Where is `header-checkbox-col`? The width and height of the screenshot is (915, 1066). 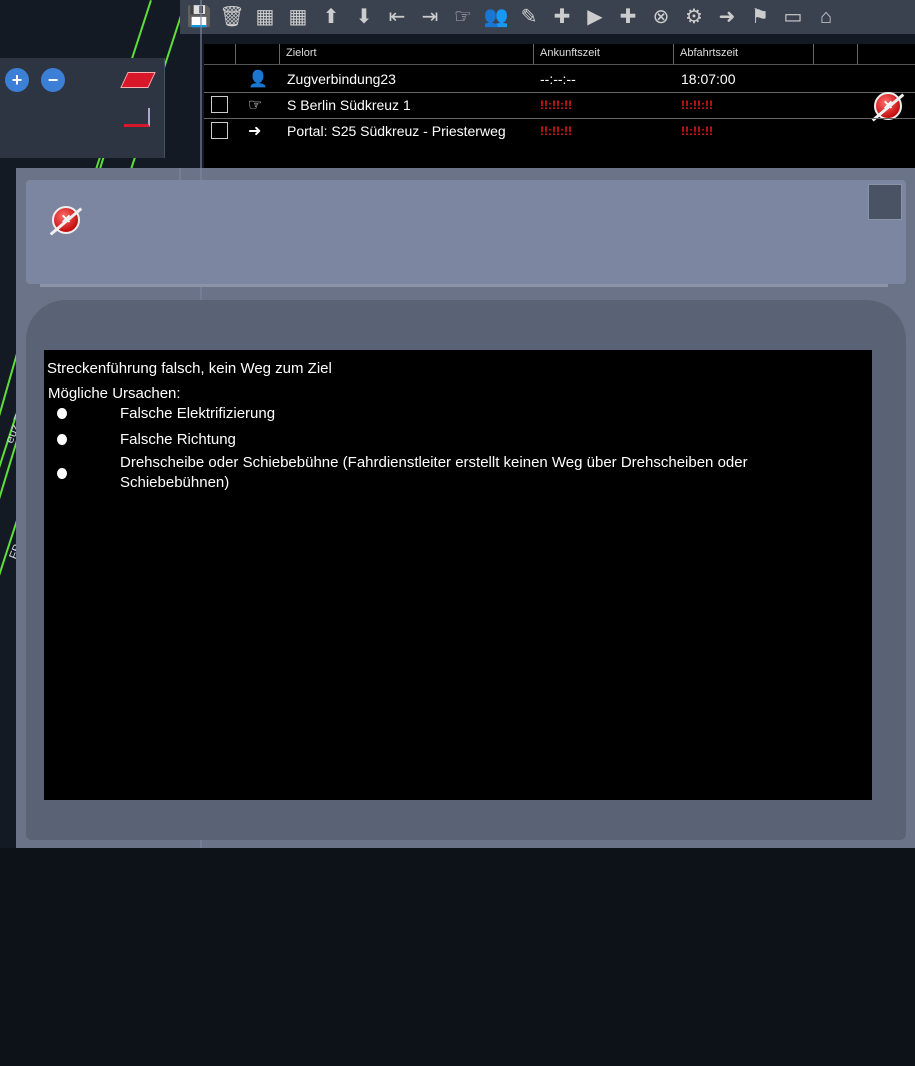
header-checkbox-col is located at coordinates (220, 54).